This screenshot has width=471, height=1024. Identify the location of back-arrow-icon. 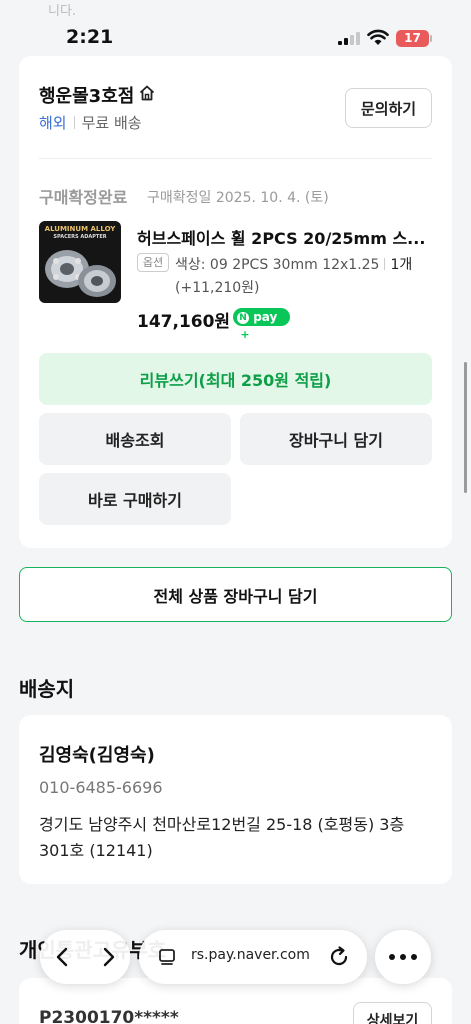
(63, 957).